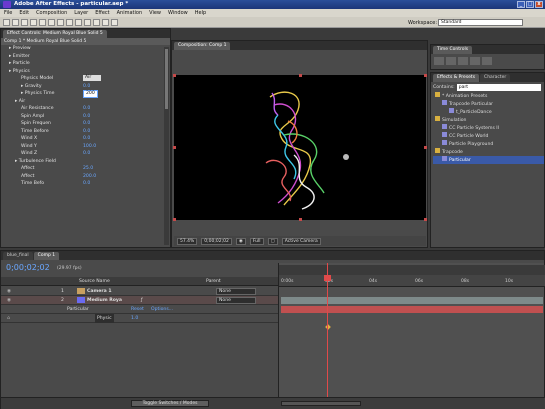 The image size is (545, 409). What do you see at coordinates (51, 22) in the screenshot?
I see `pan-behind-tool-icon` at bounding box center [51, 22].